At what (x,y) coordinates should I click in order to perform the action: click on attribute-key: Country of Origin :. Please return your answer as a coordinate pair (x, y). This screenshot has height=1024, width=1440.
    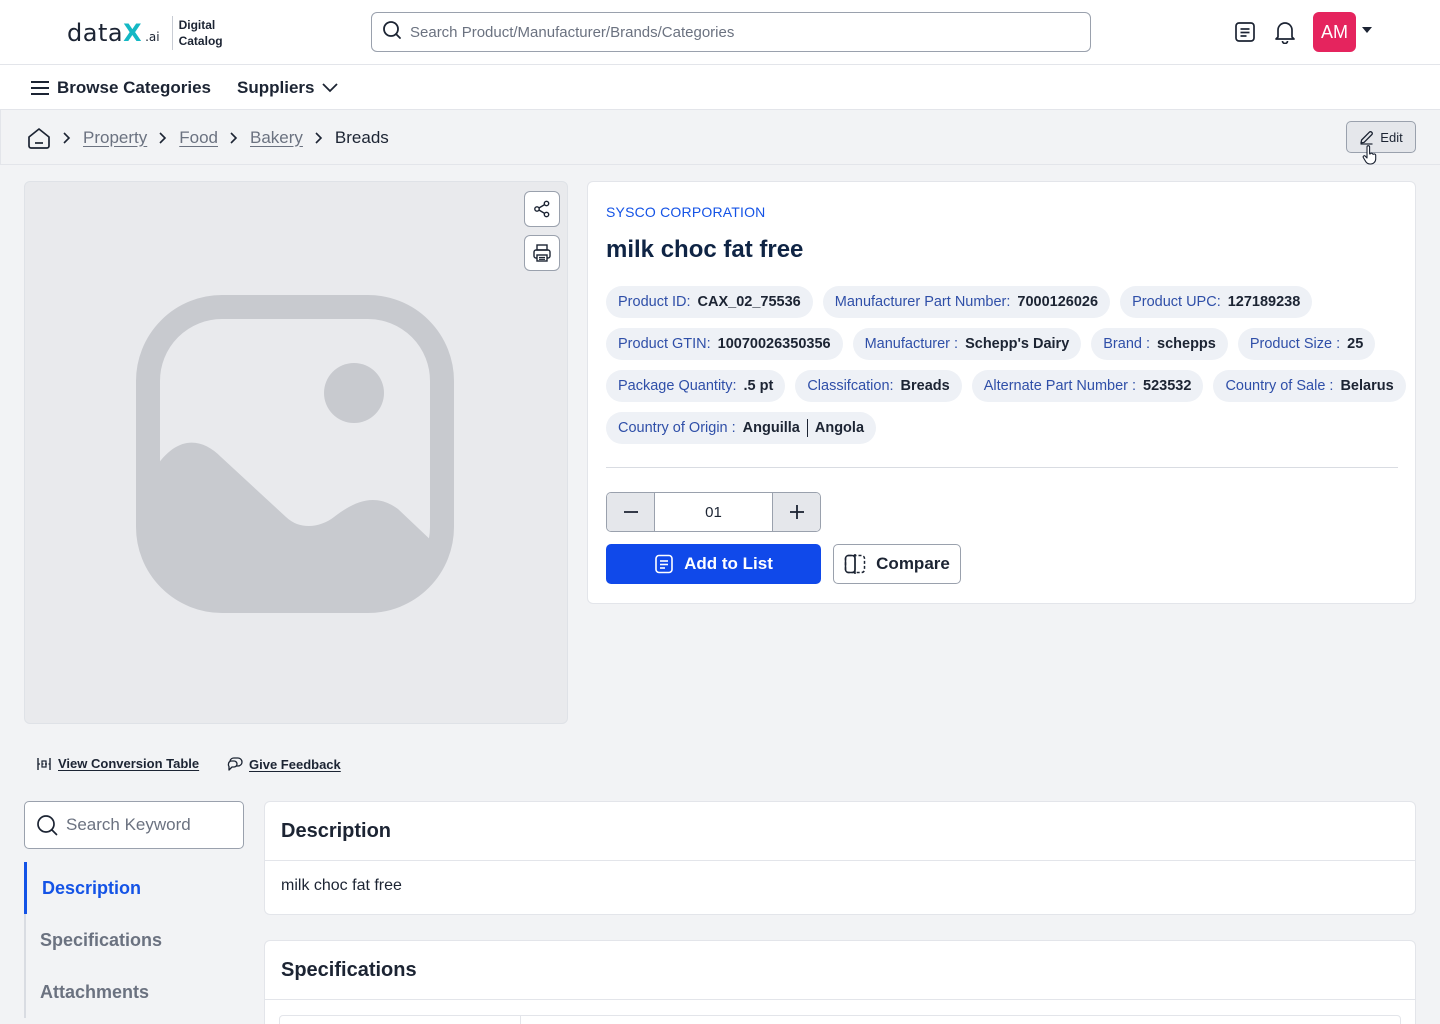
    Looking at the image, I should click on (677, 428).